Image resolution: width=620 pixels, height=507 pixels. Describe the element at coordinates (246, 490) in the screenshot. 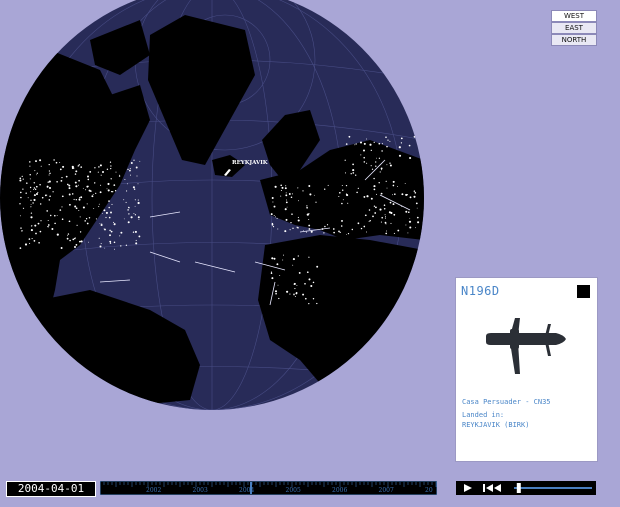

I see `year-label: 2004` at that location.